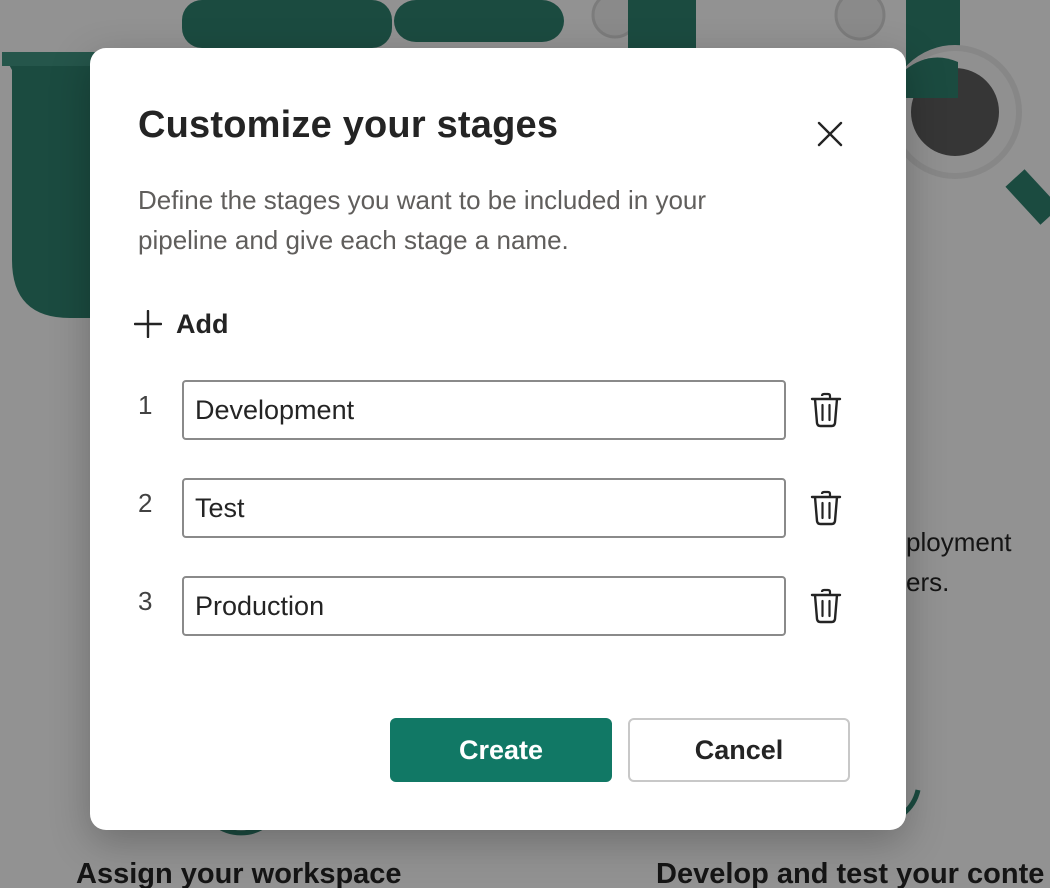 Image resolution: width=1050 pixels, height=888 pixels. Describe the element at coordinates (145, 601) in the screenshot. I see `stage-number: 3` at that location.